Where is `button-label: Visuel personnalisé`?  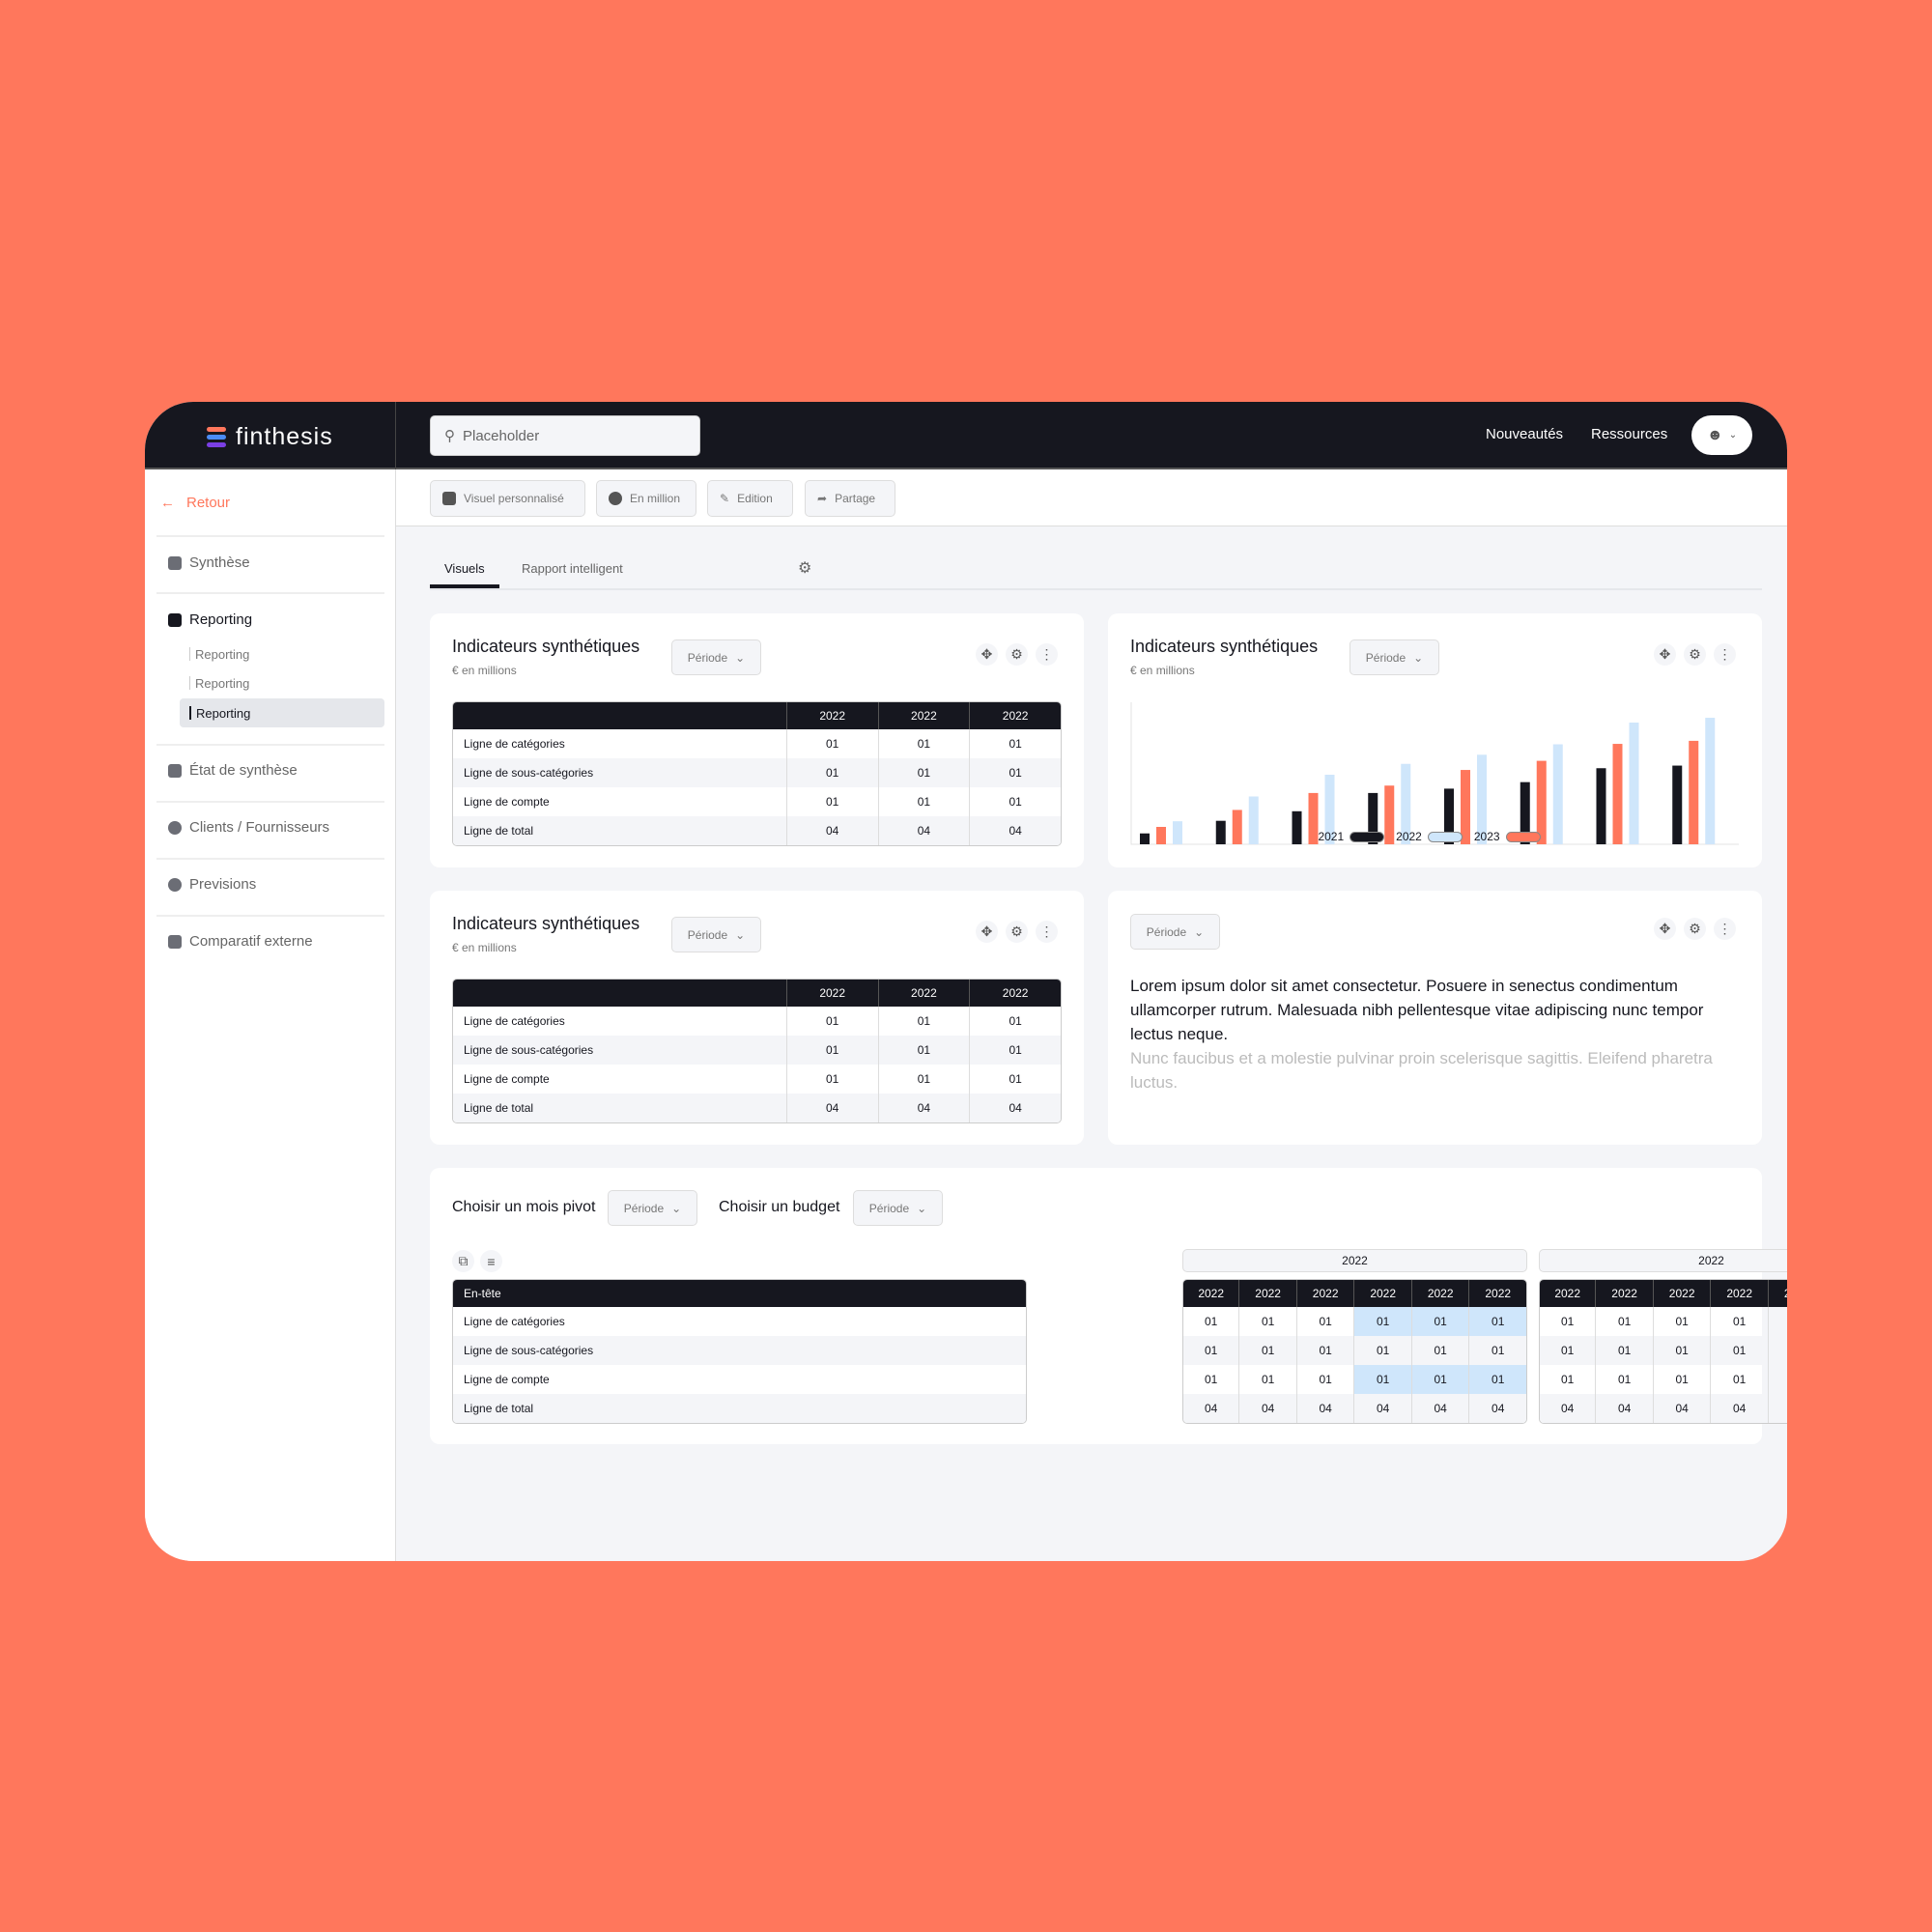
button-label: Visuel personnalisé is located at coordinates (514, 498).